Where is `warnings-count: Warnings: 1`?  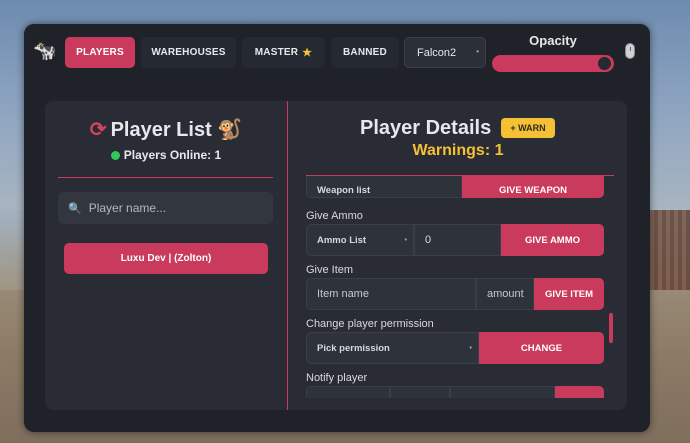 warnings-count: Warnings: 1 is located at coordinates (458, 150).